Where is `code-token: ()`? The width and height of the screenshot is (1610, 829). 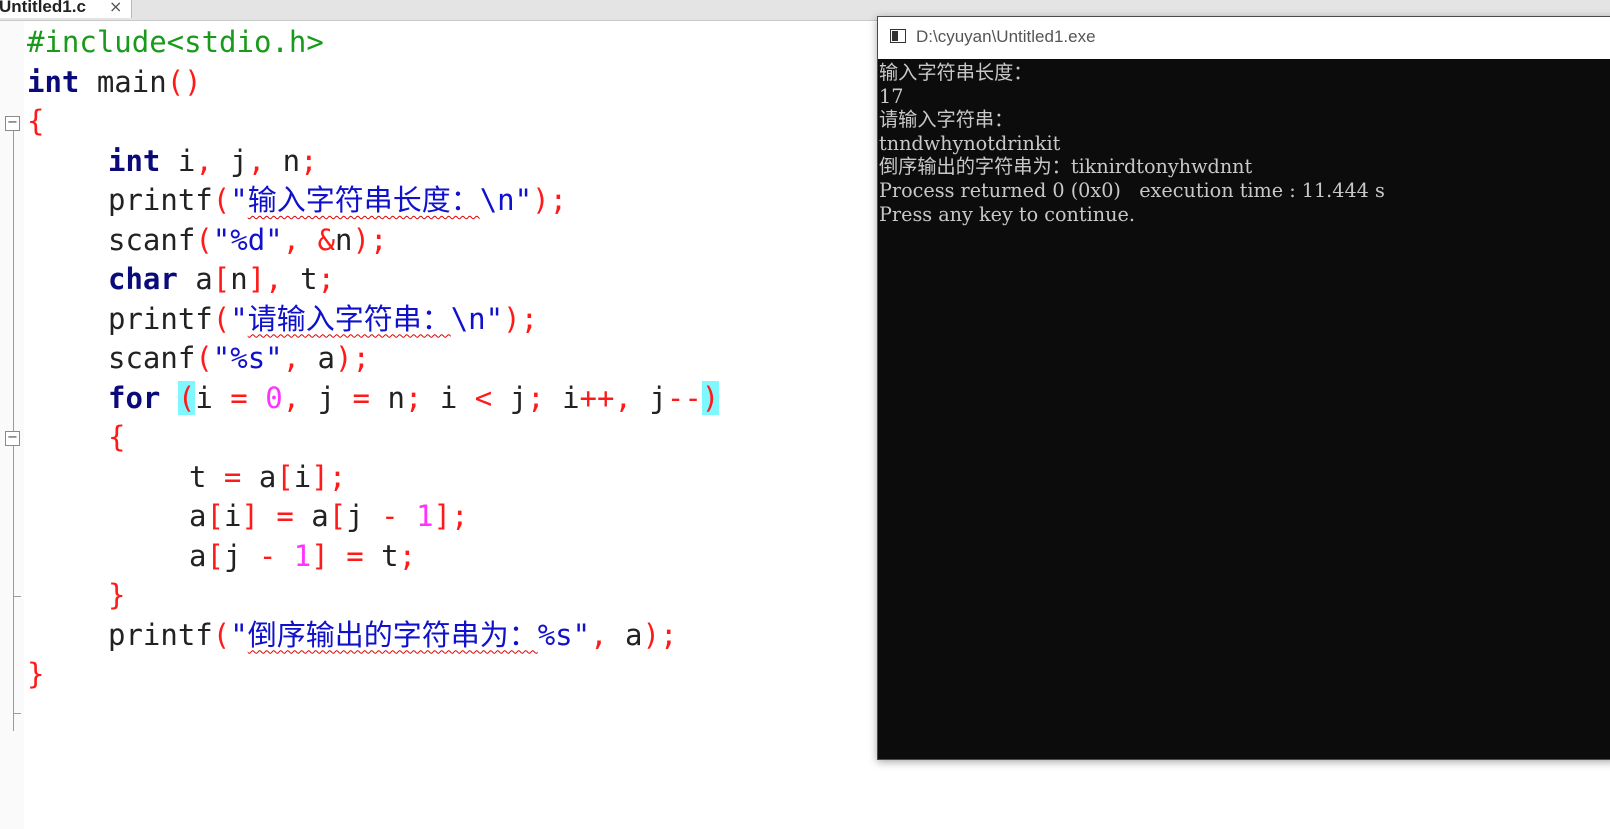
code-token: () is located at coordinates (184, 81).